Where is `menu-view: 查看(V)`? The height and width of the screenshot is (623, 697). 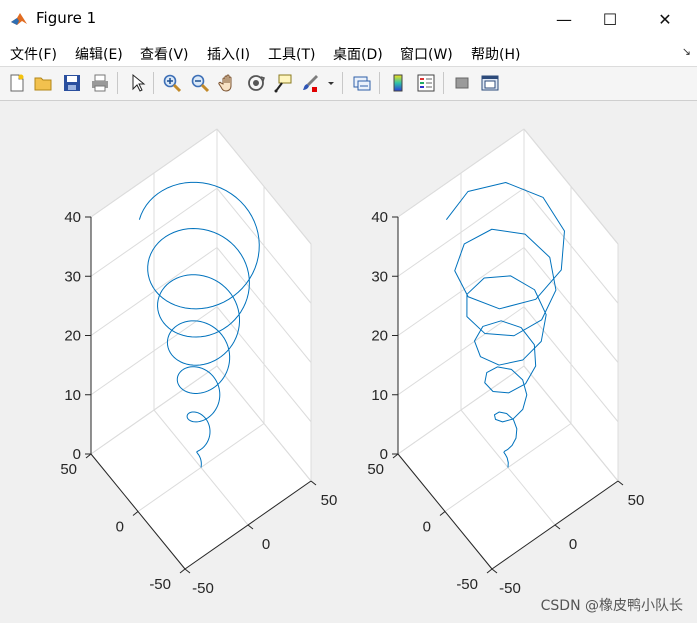 menu-view: 查看(V) is located at coordinates (164, 54).